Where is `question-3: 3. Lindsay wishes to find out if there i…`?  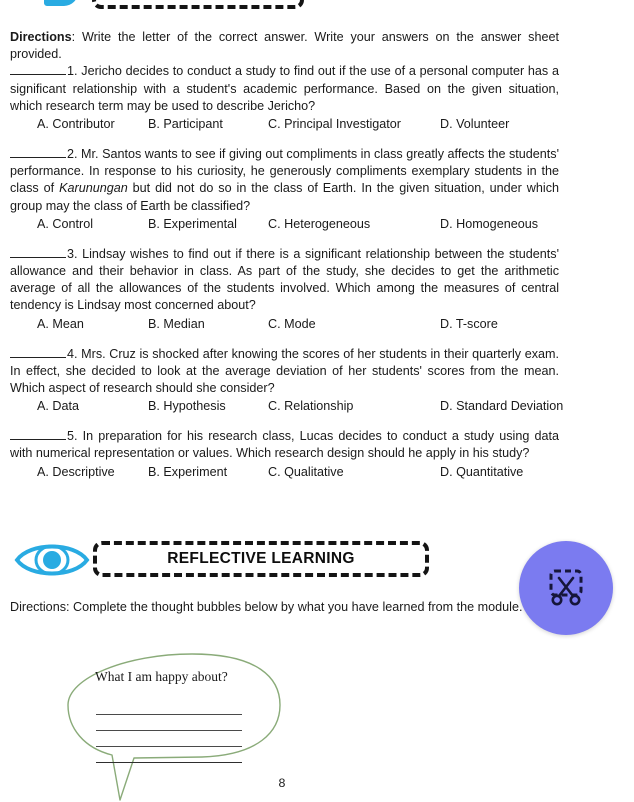 question-3: 3. Lindsay wishes to find out if there i… is located at coordinates (284, 280).